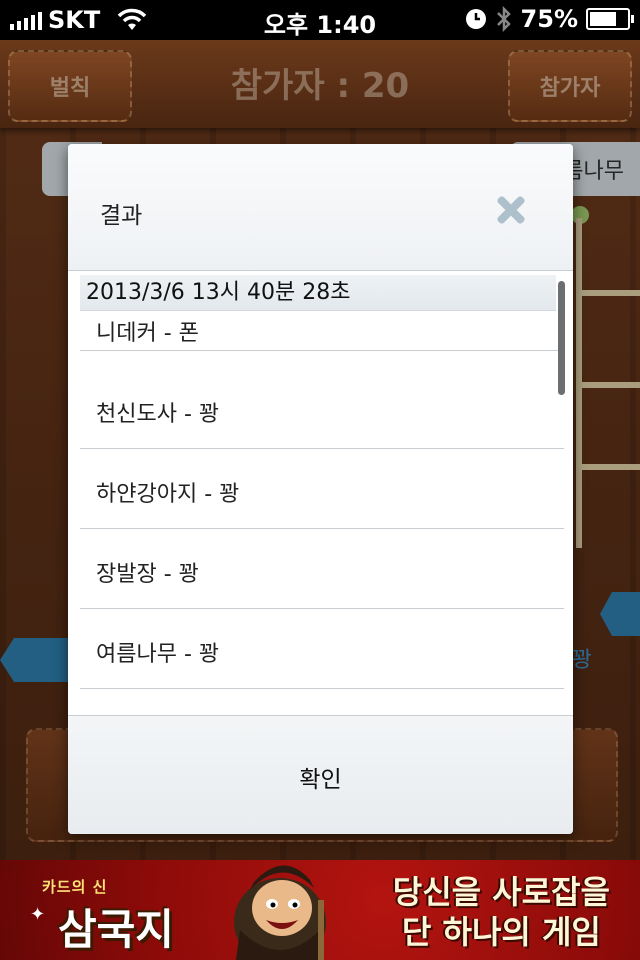  Describe the element at coordinates (322, 409) in the screenshot. I see `list-item: 천신도사 - 꽝` at that location.